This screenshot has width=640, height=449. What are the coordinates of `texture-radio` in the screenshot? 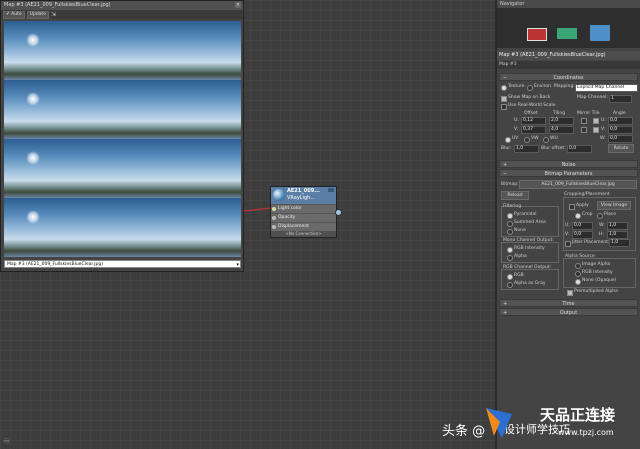 It's located at (504, 88).